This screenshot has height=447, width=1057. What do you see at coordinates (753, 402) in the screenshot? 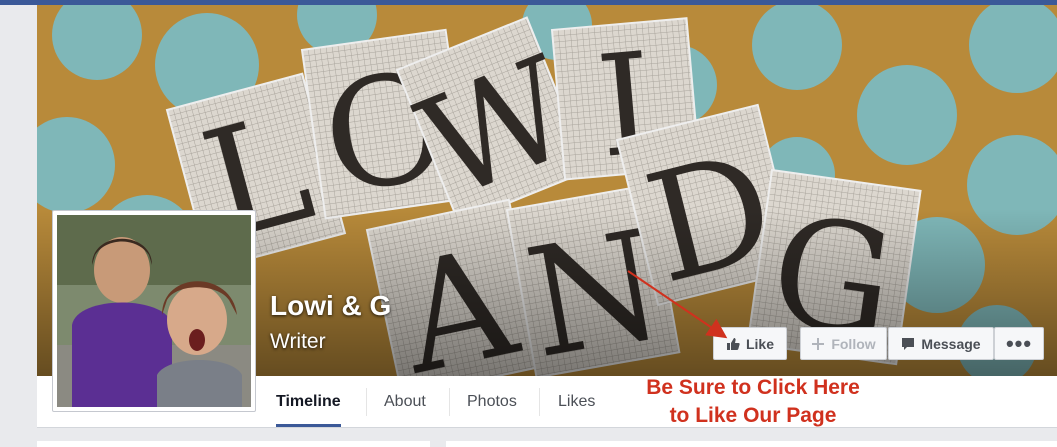
I see `annotation-text: Be Sure to Click Here to Like Our Page` at bounding box center [753, 402].